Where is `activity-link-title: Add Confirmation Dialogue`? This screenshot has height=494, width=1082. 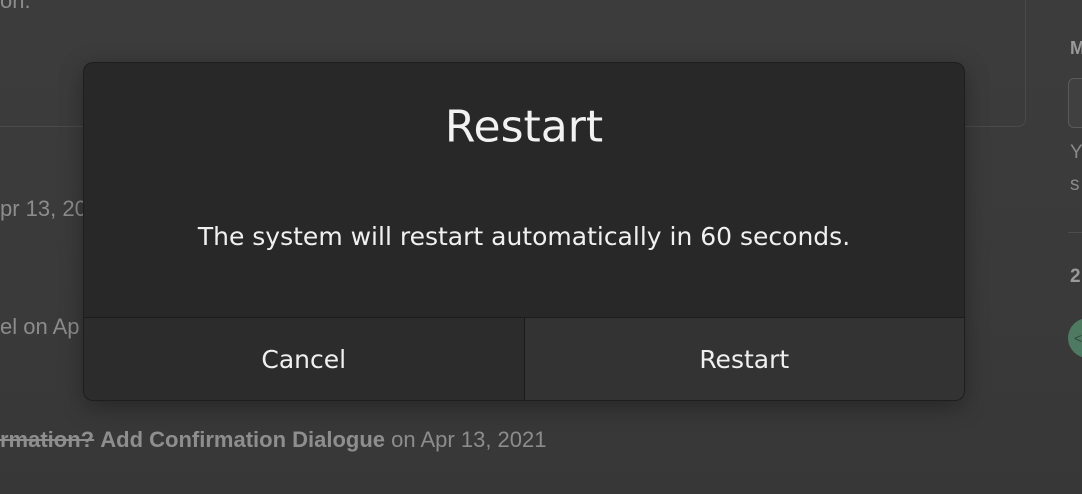 activity-link-title: Add Confirmation Dialogue is located at coordinates (242, 439).